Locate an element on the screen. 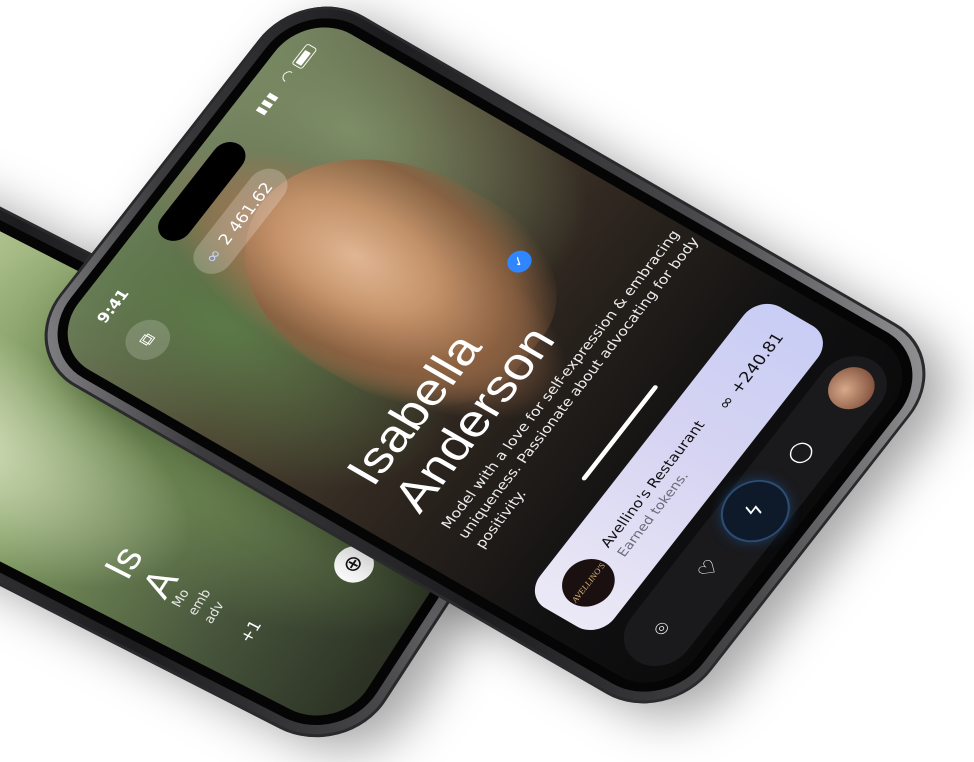 The image size is (974, 762). back-amount: +1 is located at coordinates (250, 631).